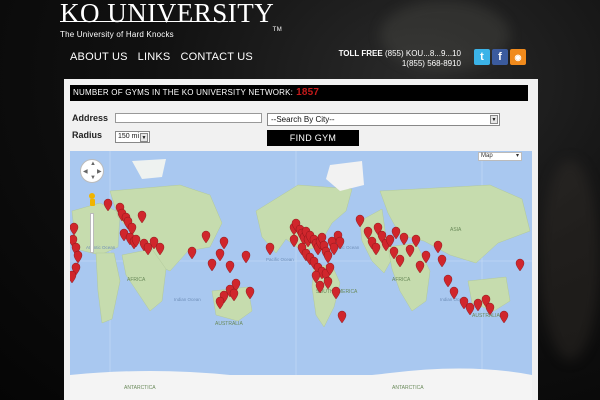 The height and width of the screenshot is (400, 600). Describe the element at coordinates (570, 260) in the screenshot. I see `background-glow` at that location.